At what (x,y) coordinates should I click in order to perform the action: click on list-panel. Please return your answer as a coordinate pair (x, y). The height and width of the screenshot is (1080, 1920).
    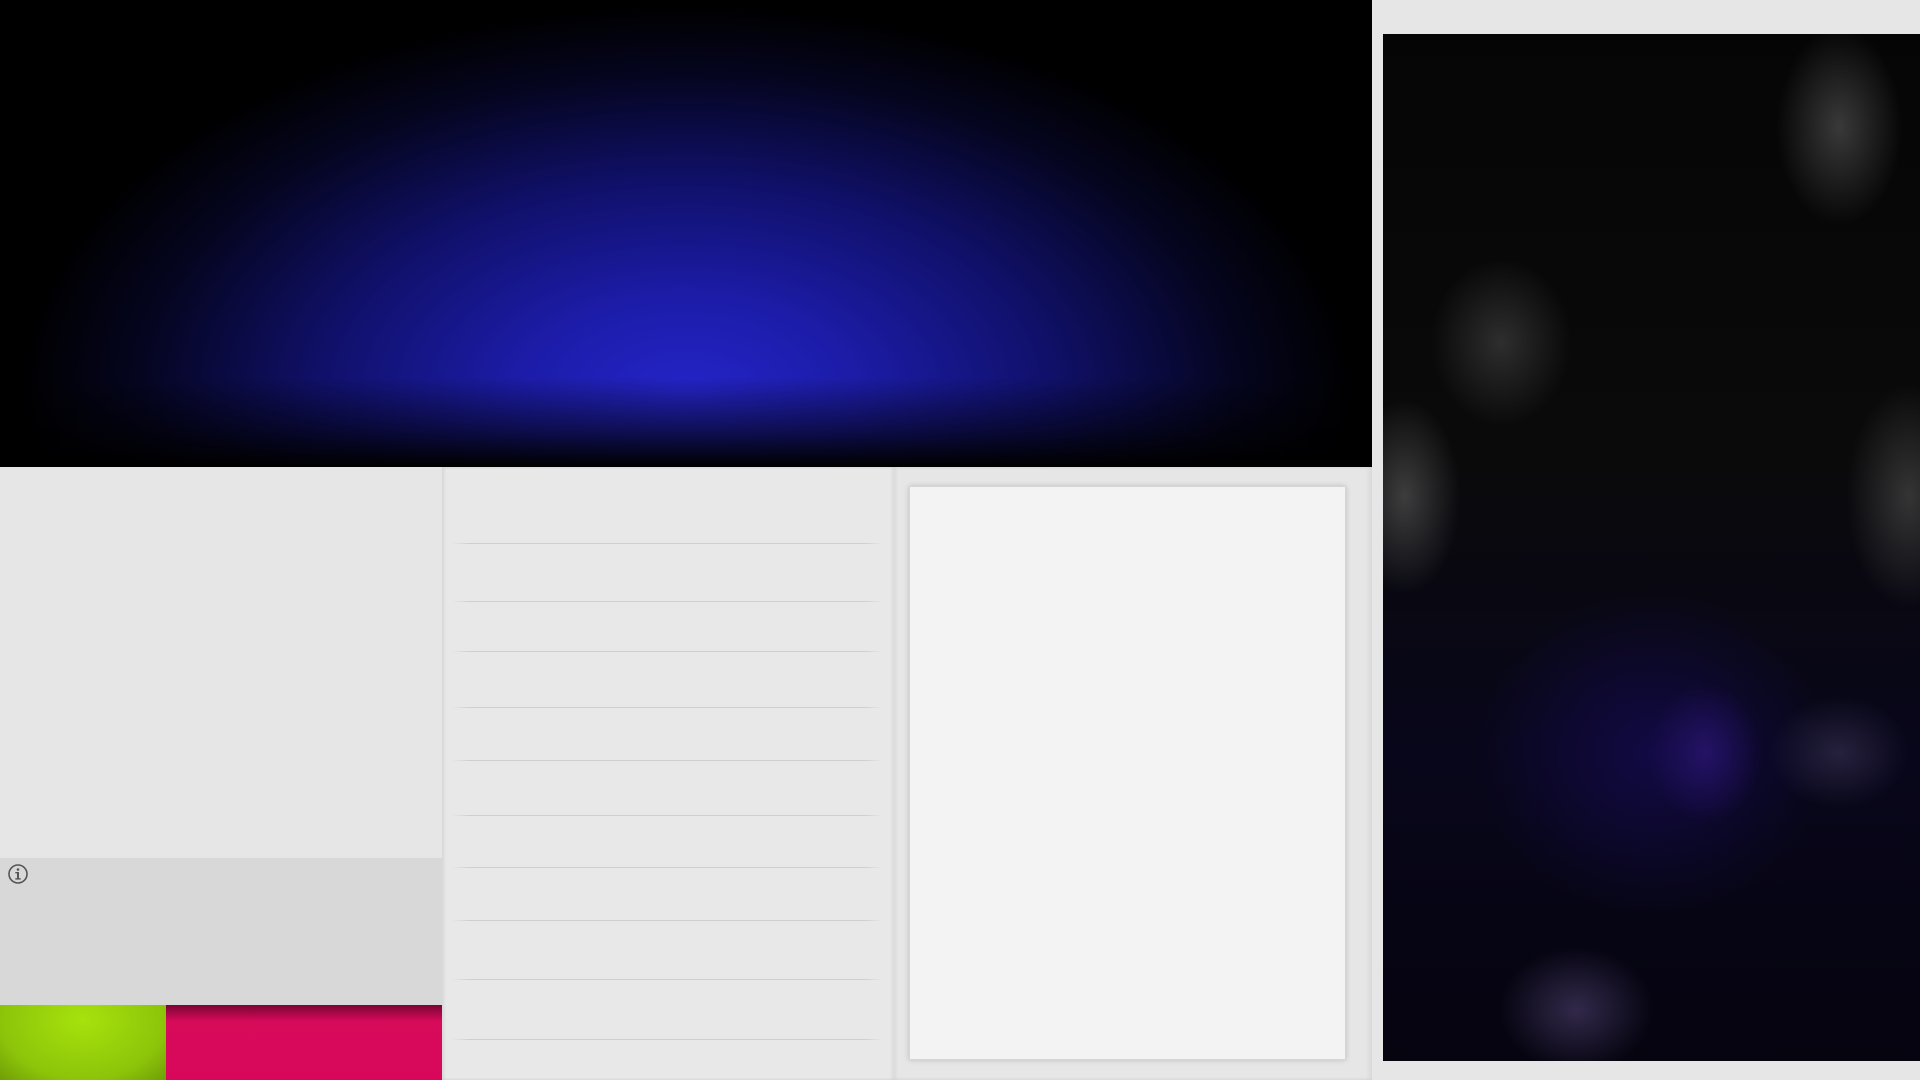
    Looking at the image, I should click on (668, 773).